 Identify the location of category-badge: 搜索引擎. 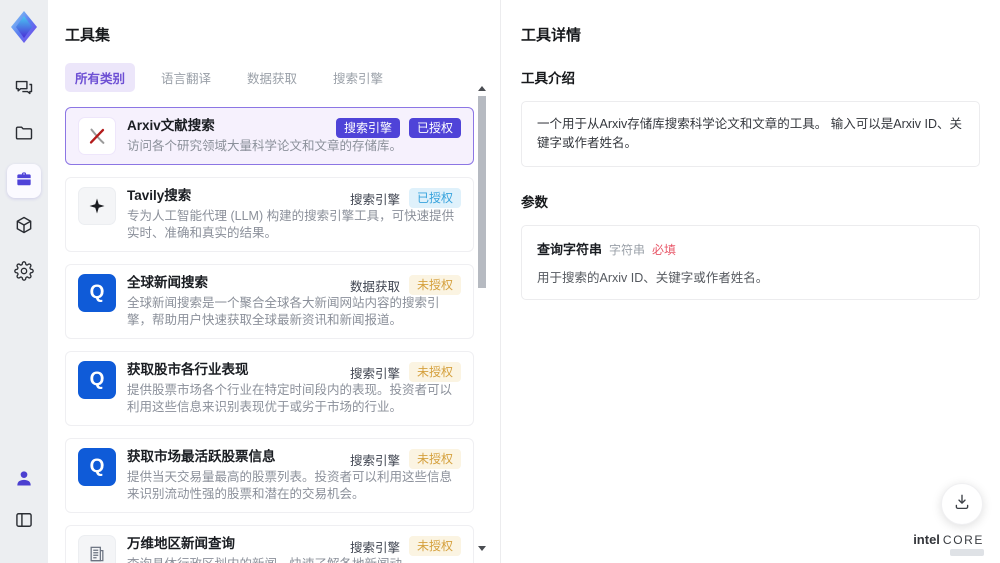
(367, 128).